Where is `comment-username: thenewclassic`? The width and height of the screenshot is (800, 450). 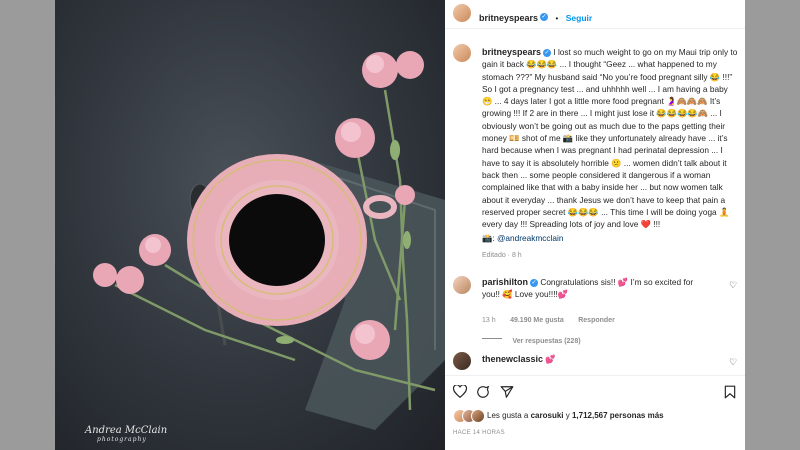 comment-username: thenewclassic is located at coordinates (512, 359).